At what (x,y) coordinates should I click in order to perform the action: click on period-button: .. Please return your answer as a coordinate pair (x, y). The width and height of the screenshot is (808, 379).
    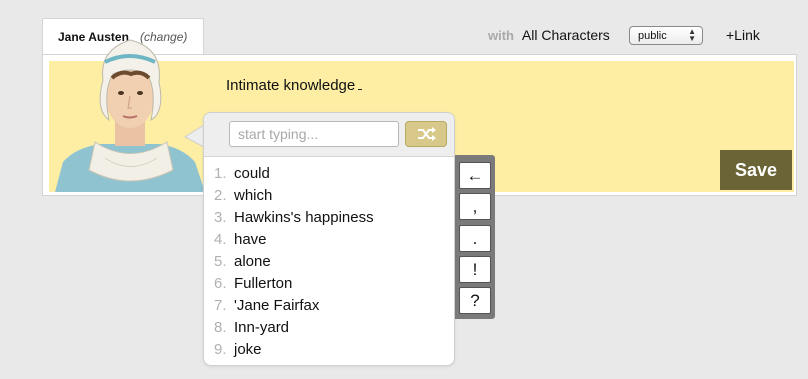
    Looking at the image, I should click on (475, 238).